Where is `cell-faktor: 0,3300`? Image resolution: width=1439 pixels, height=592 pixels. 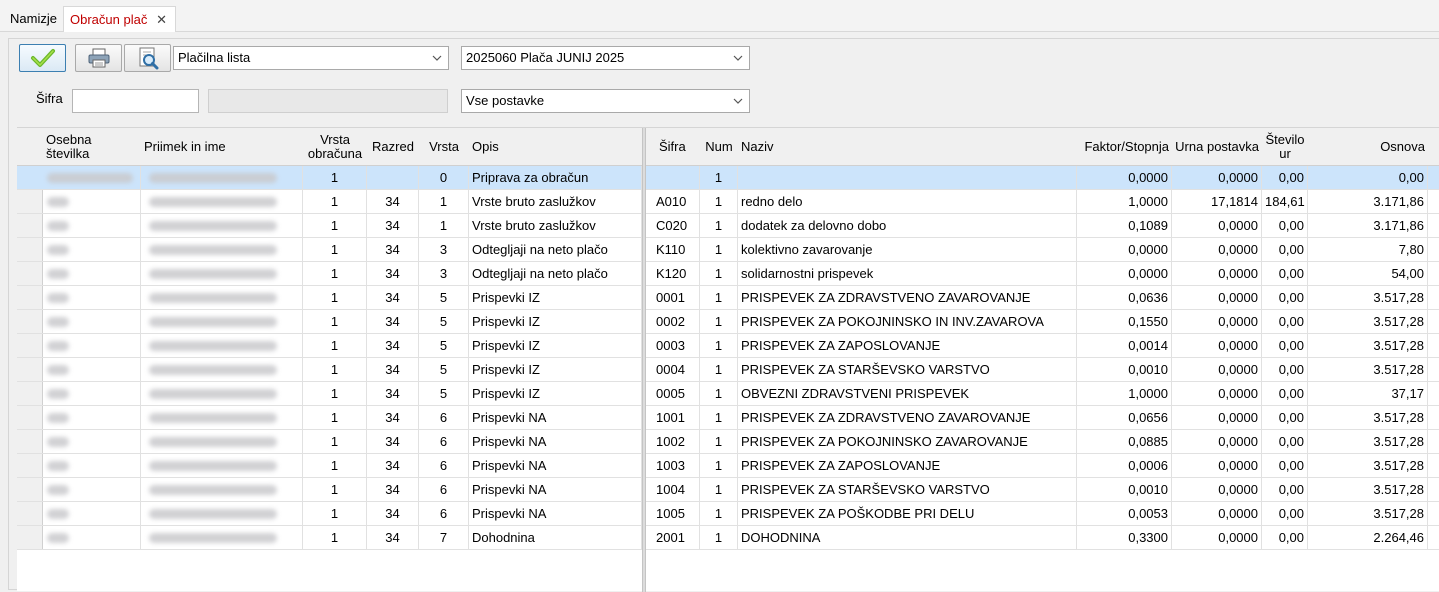
cell-faktor: 0,3300 is located at coordinates (1124, 537).